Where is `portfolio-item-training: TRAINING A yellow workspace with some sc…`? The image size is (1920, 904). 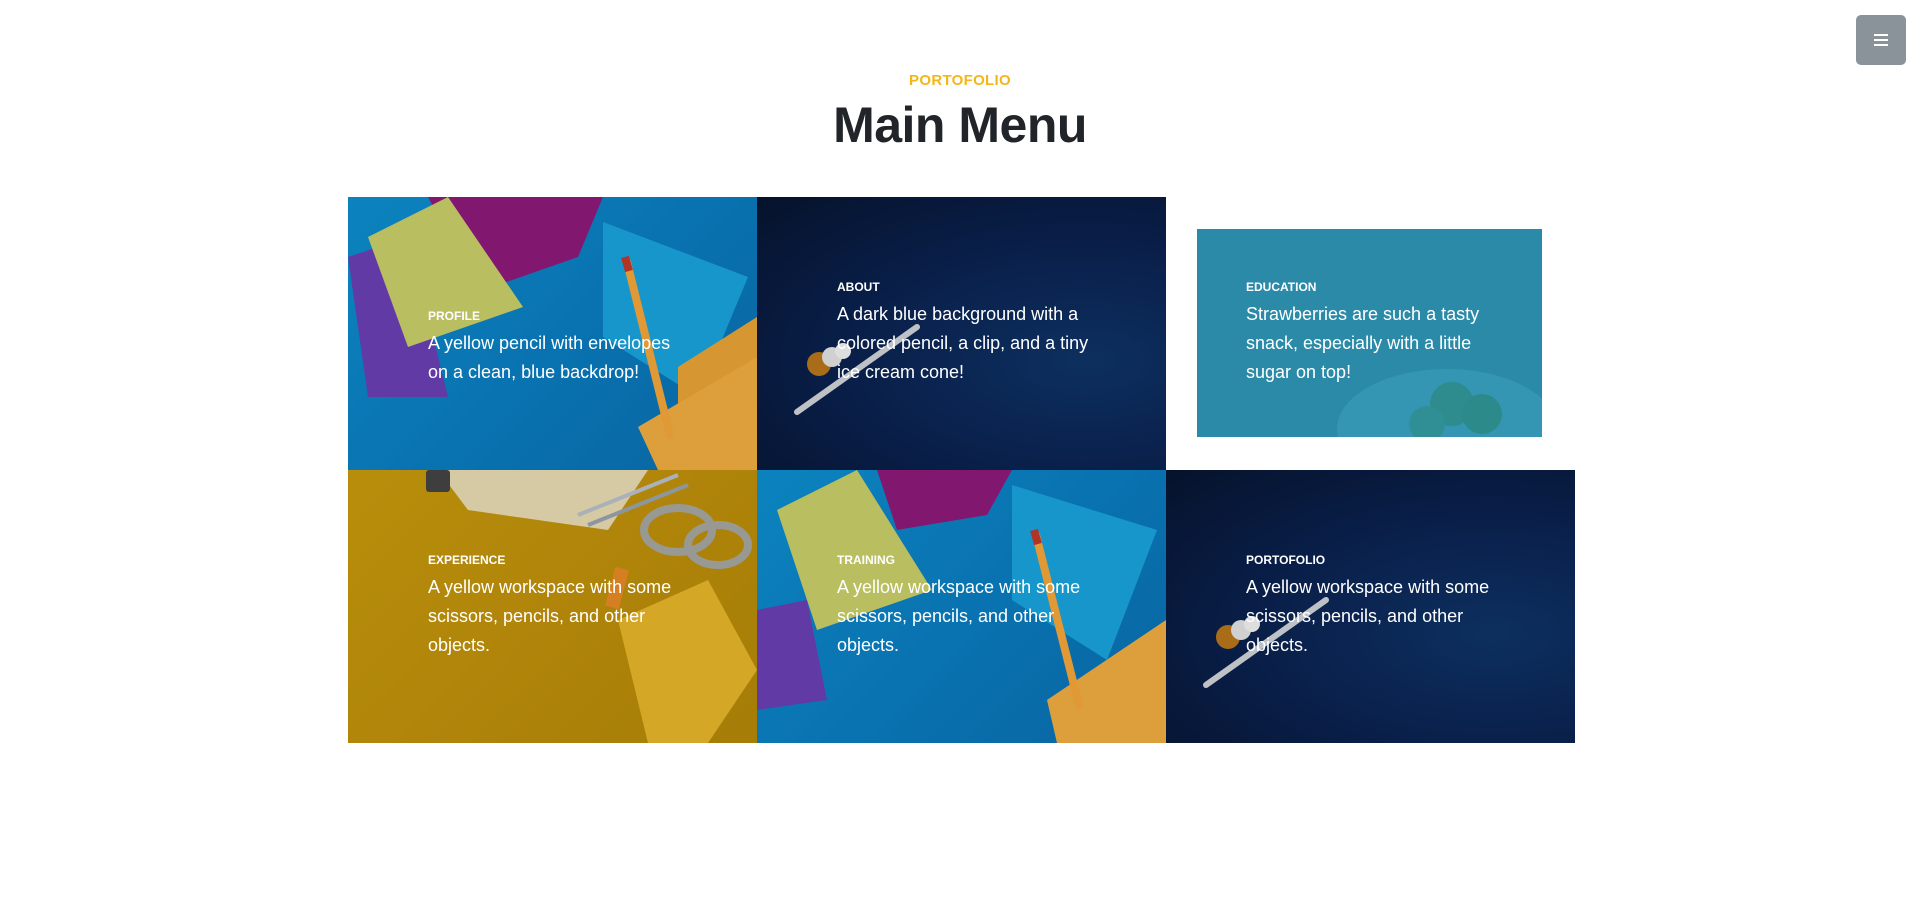
portfolio-item-training: TRAINING A yellow workspace with some sc… is located at coordinates (961, 606).